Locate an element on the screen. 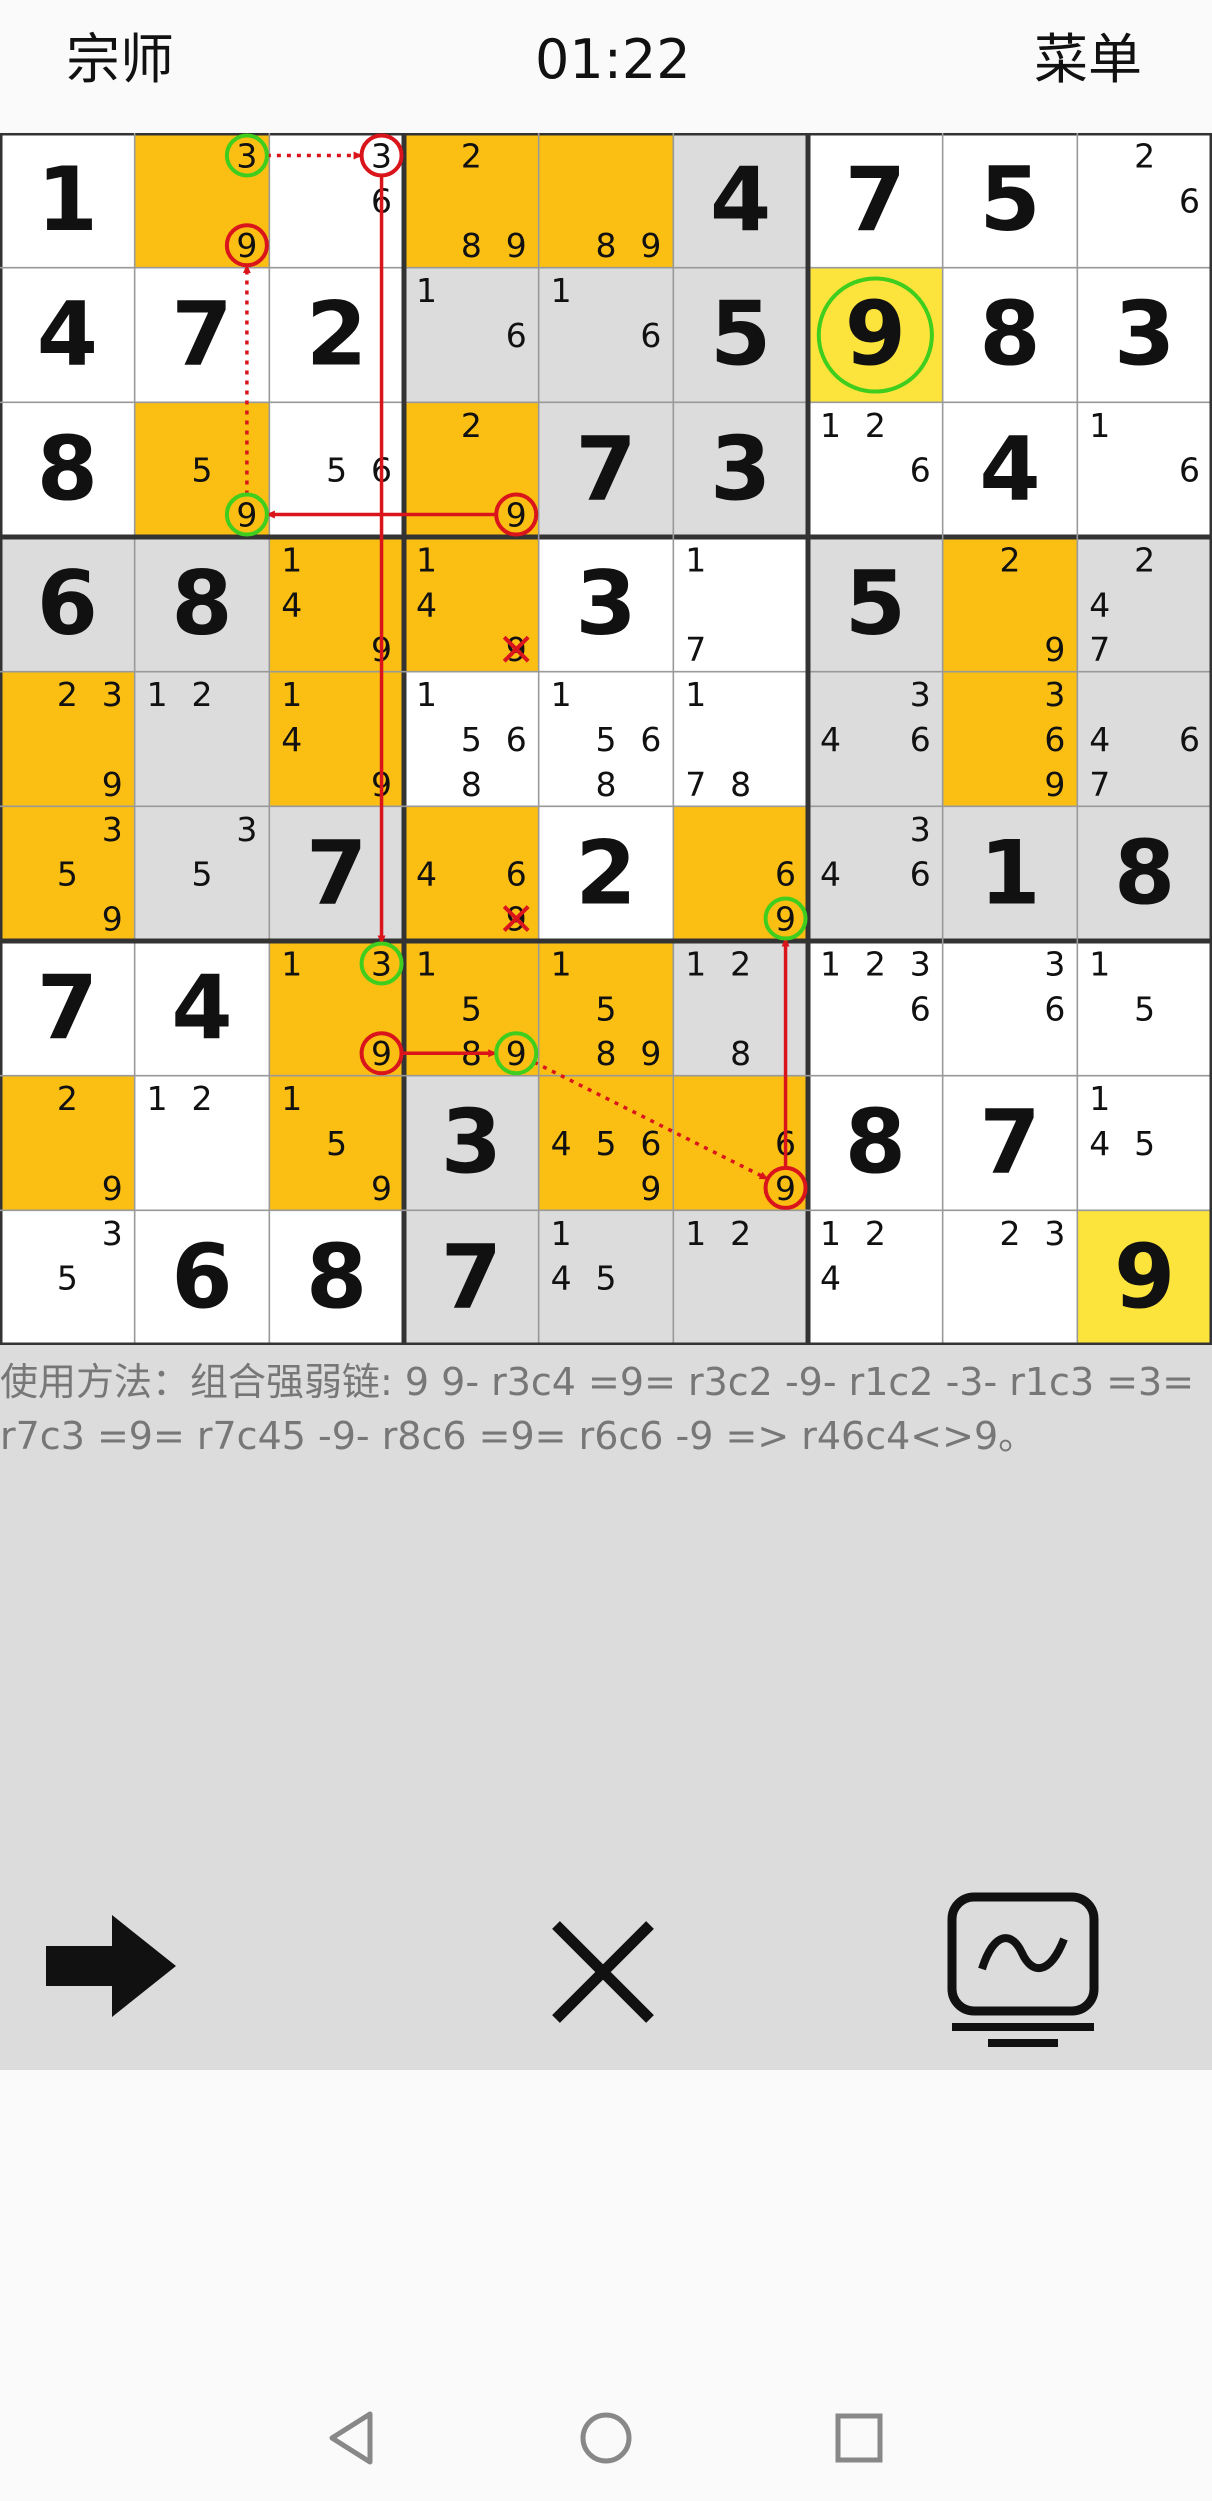  candidate-cell: 15 is located at coordinates (1144, 1008).